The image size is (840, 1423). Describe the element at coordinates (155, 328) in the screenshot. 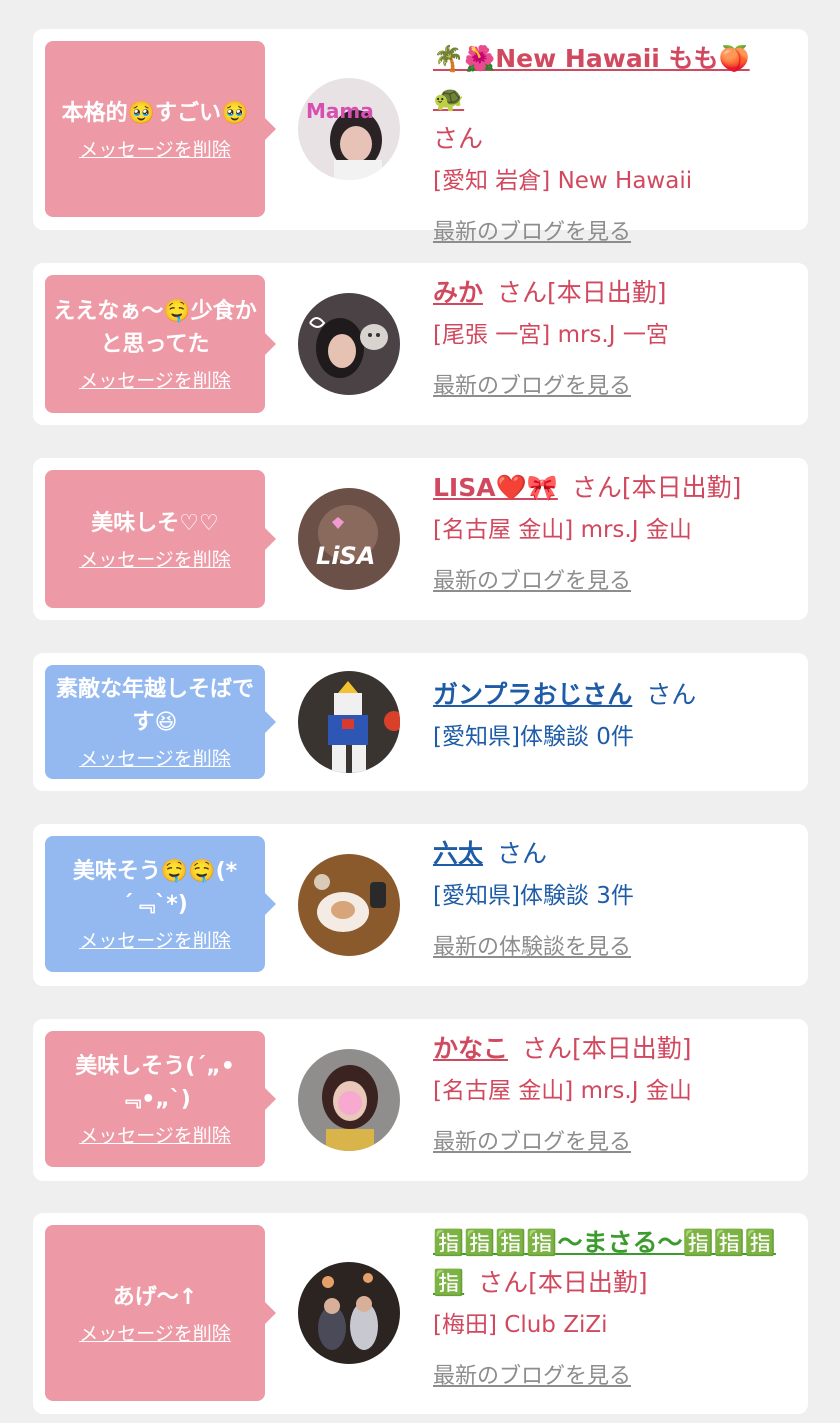

I see `message-text: ええなぁ〜🤤少食かと思ってた` at that location.